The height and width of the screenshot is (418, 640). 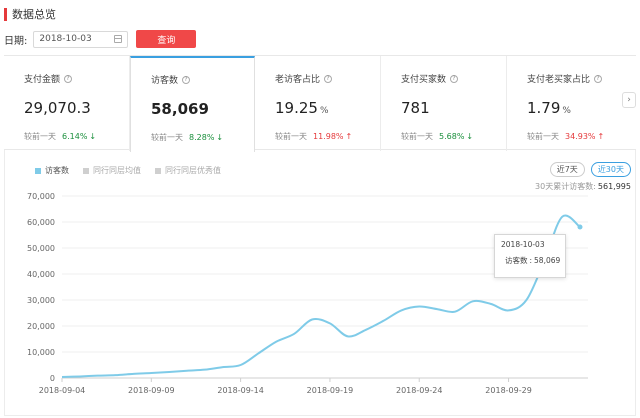 What do you see at coordinates (52, 378) in the screenshot?
I see `y-tick-label: 0` at bounding box center [52, 378].